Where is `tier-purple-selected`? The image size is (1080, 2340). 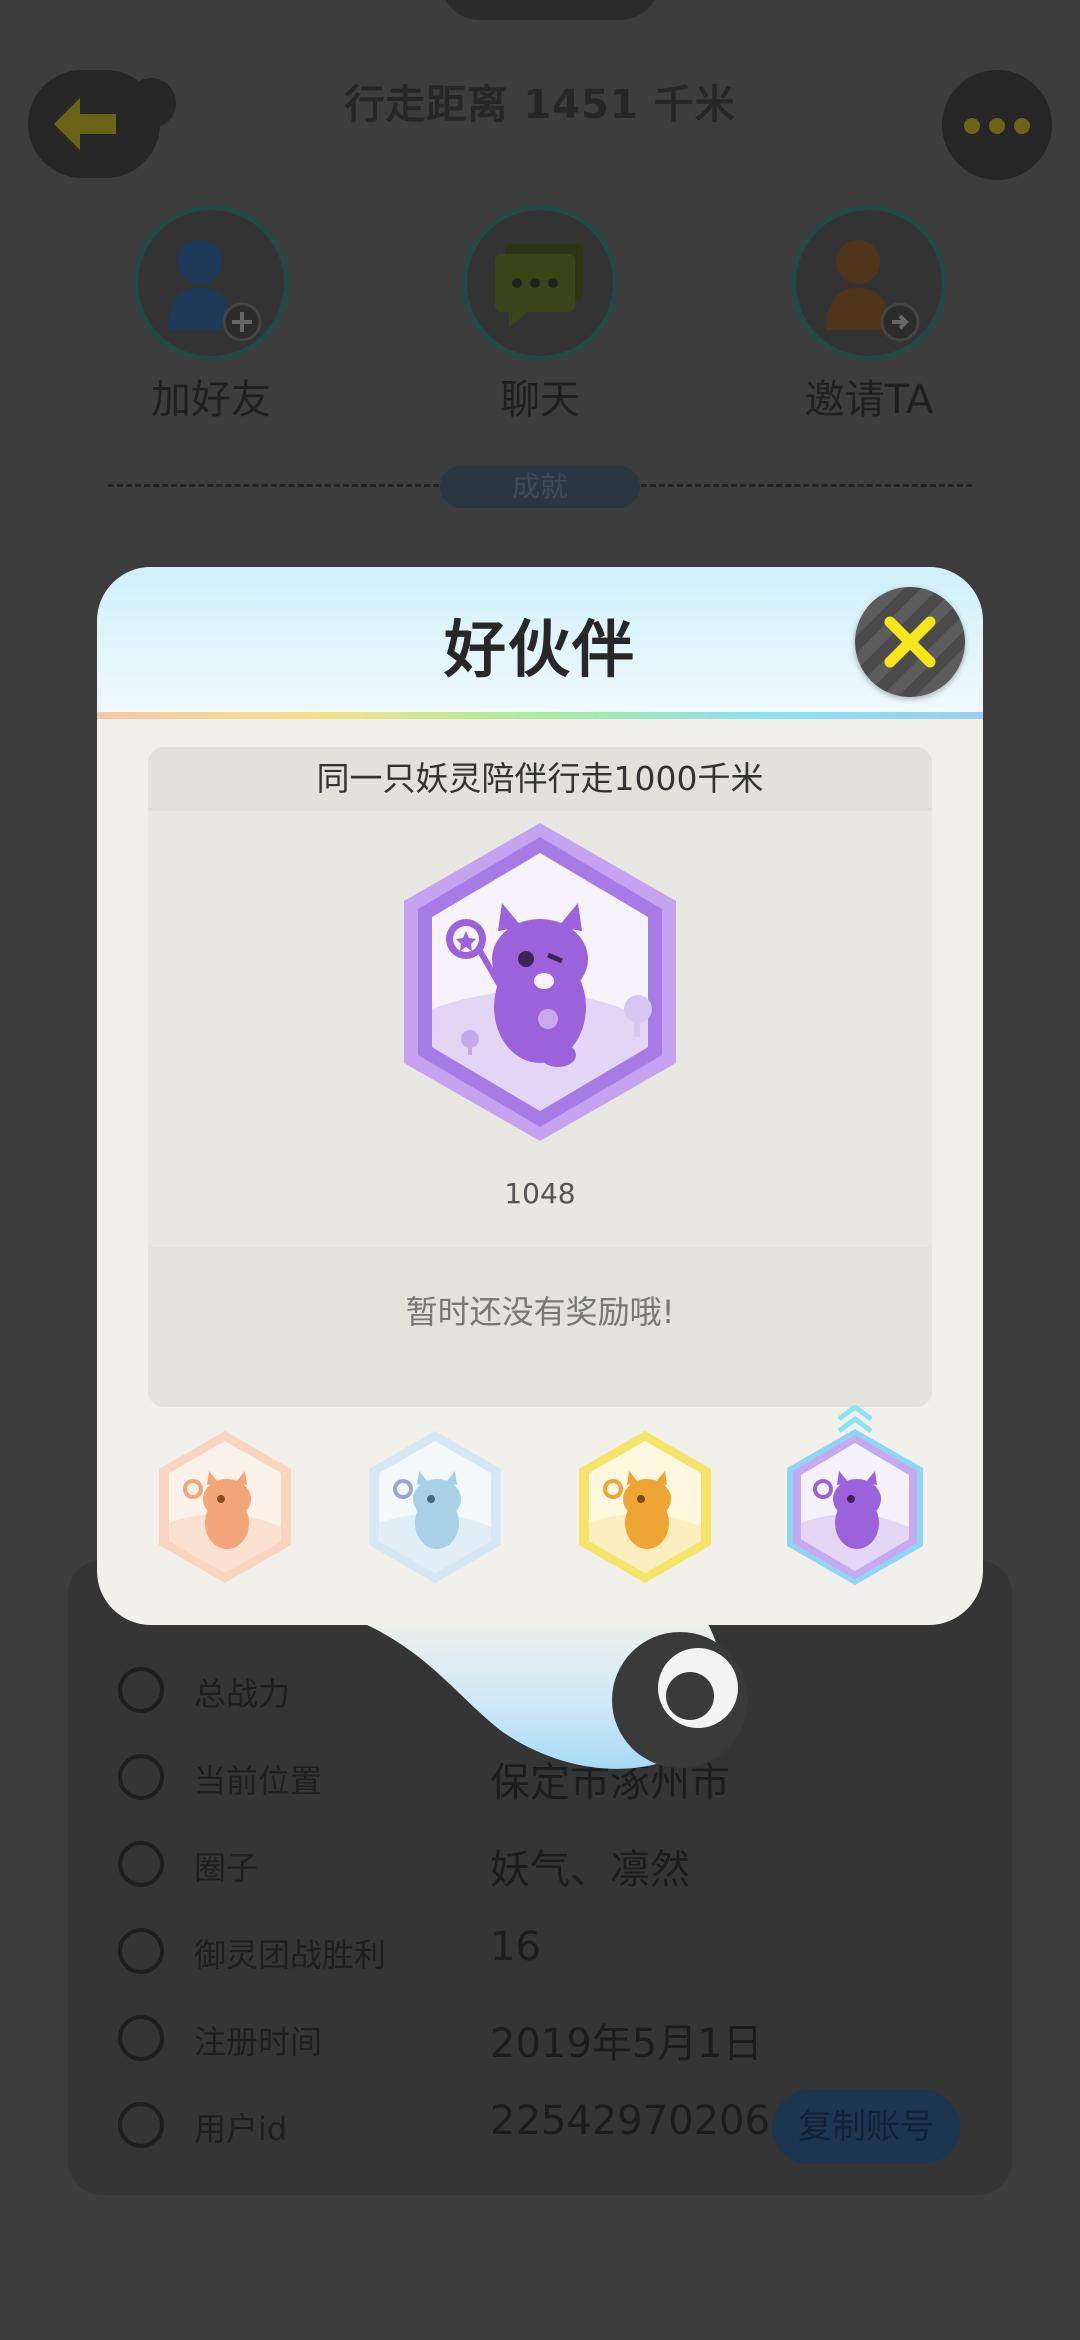
tier-purple-selected is located at coordinates (855, 1498).